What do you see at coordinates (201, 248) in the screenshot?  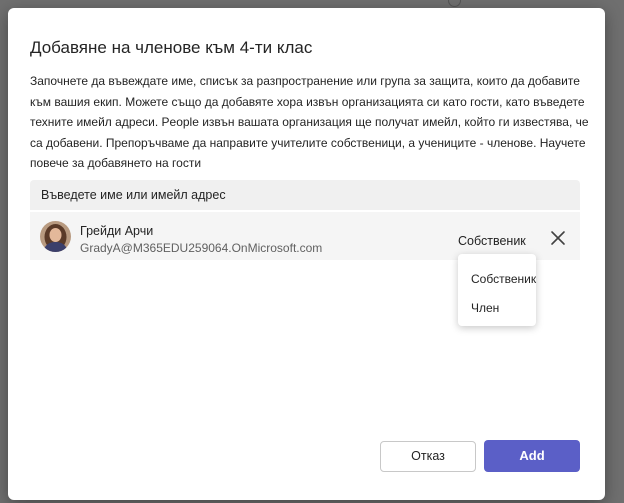 I see `member-email: GradyA@M365EDU259064.OnMicrosoft.com` at bounding box center [201, 248].